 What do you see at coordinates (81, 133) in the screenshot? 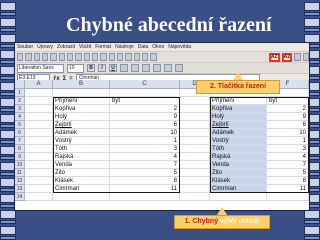
I see `grid-cell: Adámek` at bounding box center [81, 133].